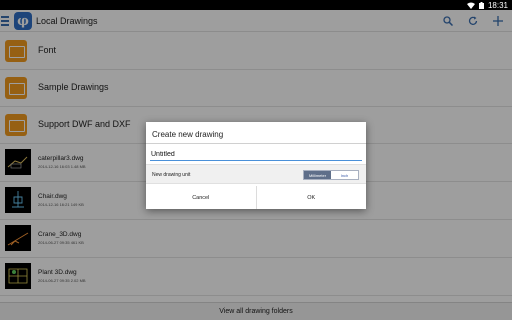 This screenshot has width=512, height=320. I want to click on drawing-name-input, so click(256, 155).